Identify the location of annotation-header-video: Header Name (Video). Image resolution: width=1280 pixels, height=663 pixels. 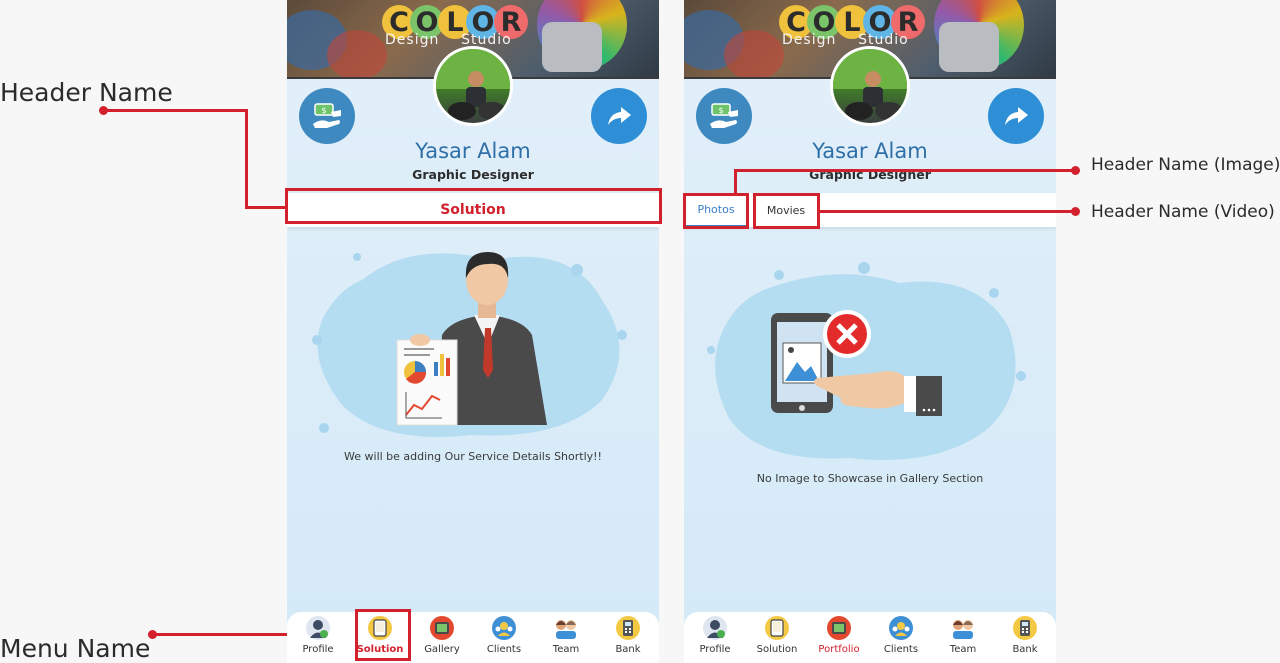
(1183, 212).